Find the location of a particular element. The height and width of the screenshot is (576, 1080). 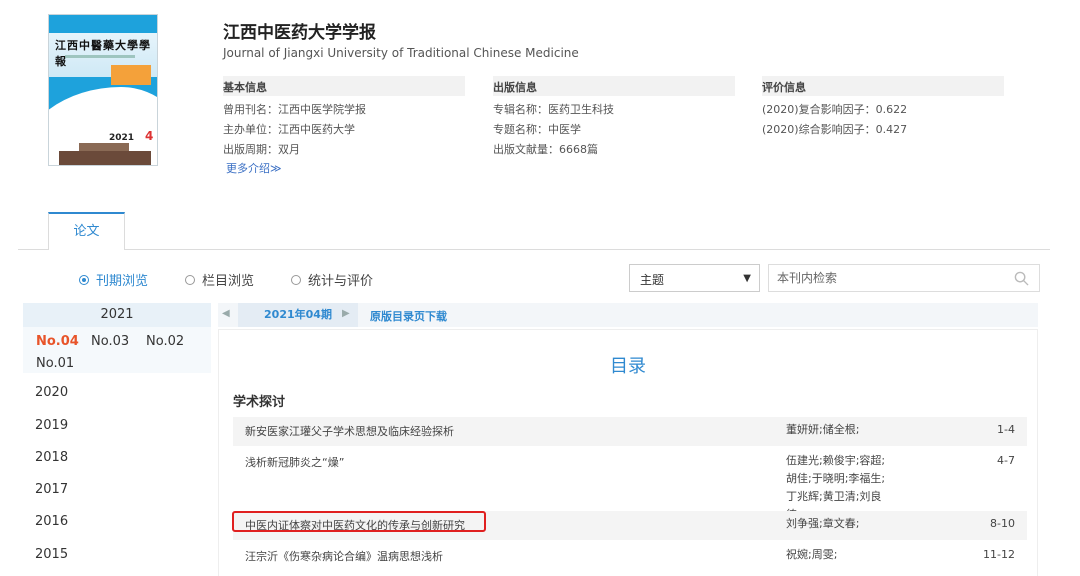

article-title-link: 汪宗沂《伤寒杂病论合编》温病思想浅析 is located at coordinates (344, 556).